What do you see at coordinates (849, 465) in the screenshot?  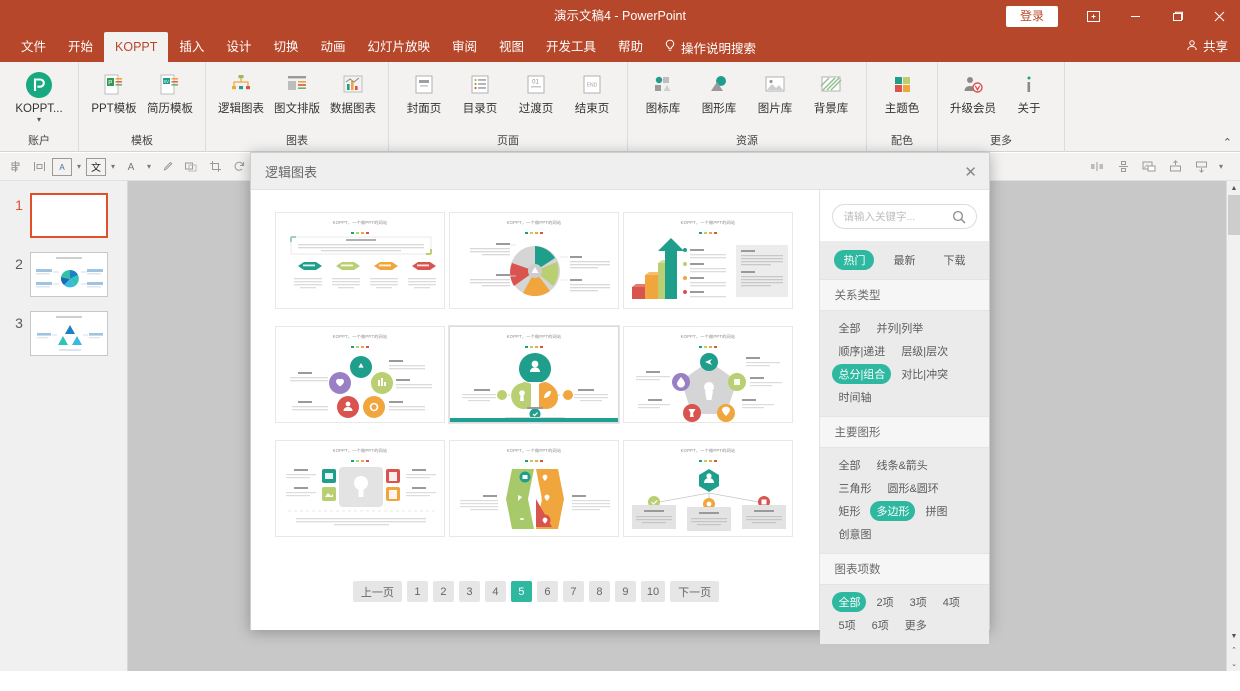 I see `filter-shape-all: 全部` at bounding box center [849, 465].